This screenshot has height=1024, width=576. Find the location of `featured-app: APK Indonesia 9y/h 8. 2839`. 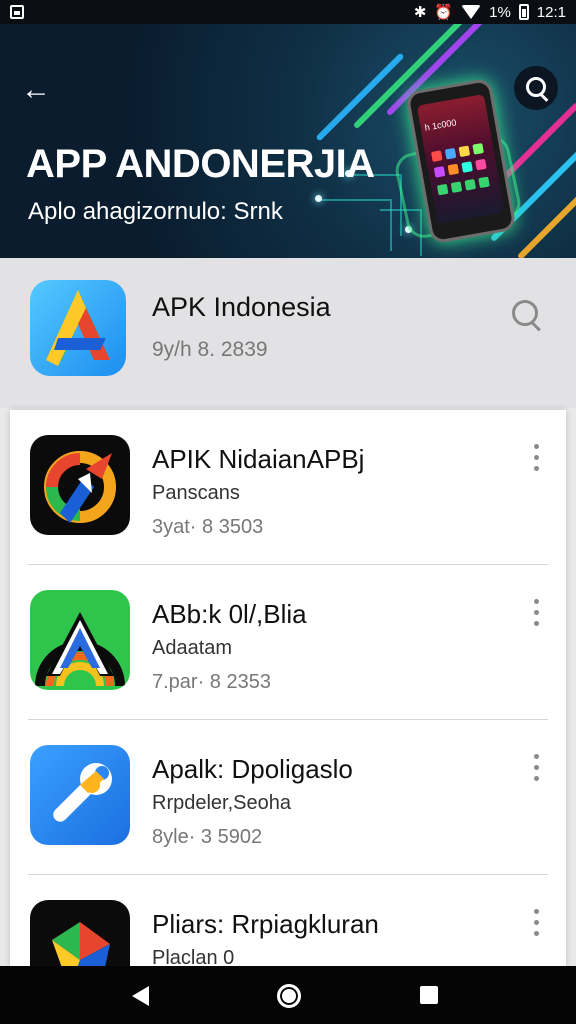

featured-app: APK Indonesia 9y/h 8. 2839 is located at coordinates (288, 333).